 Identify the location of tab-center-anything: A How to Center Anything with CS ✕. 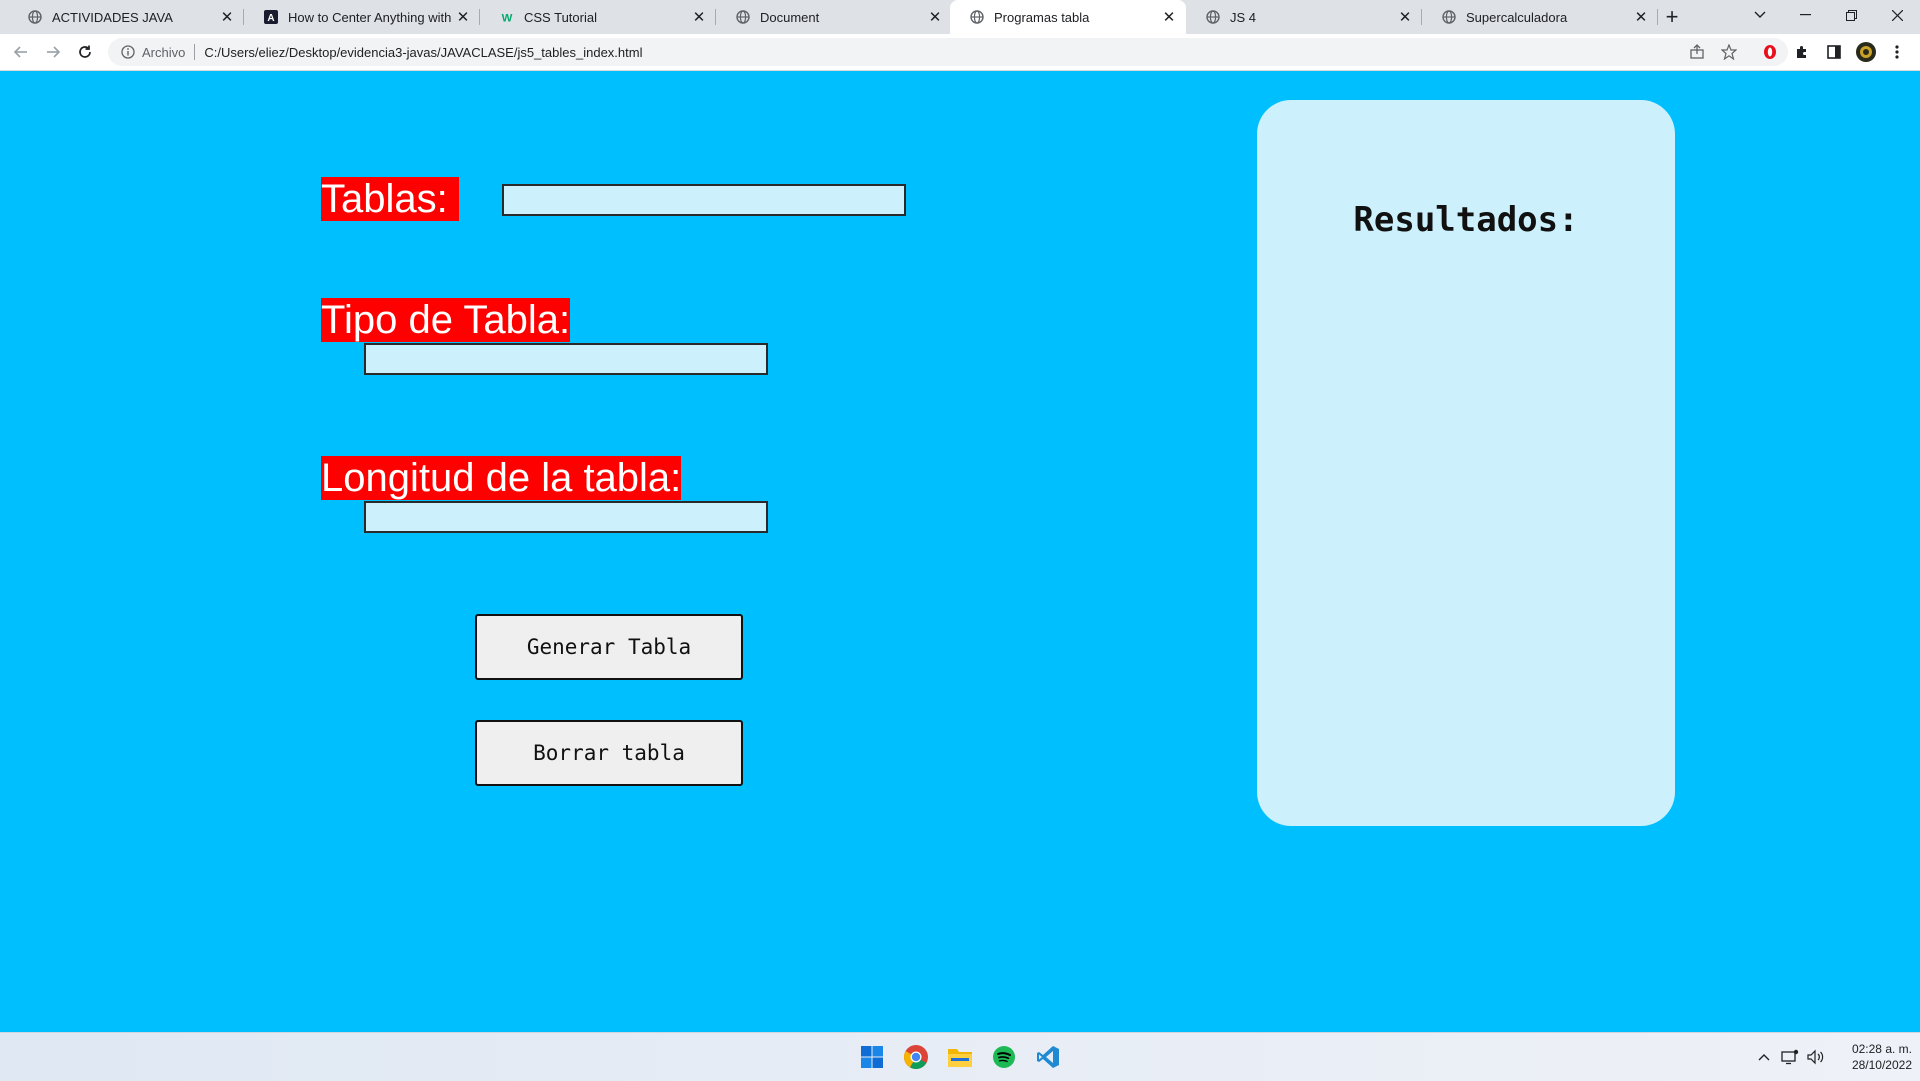
(362, 17).